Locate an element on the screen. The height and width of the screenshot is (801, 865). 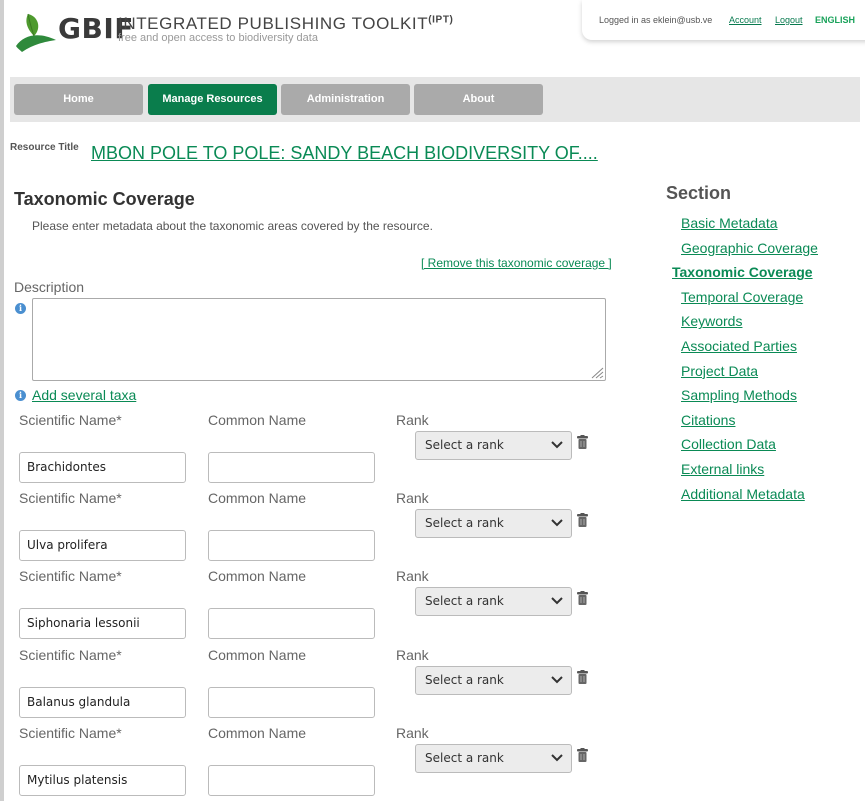
sidebar-item-project-data: Project Data is located at coordinates (719, 371).